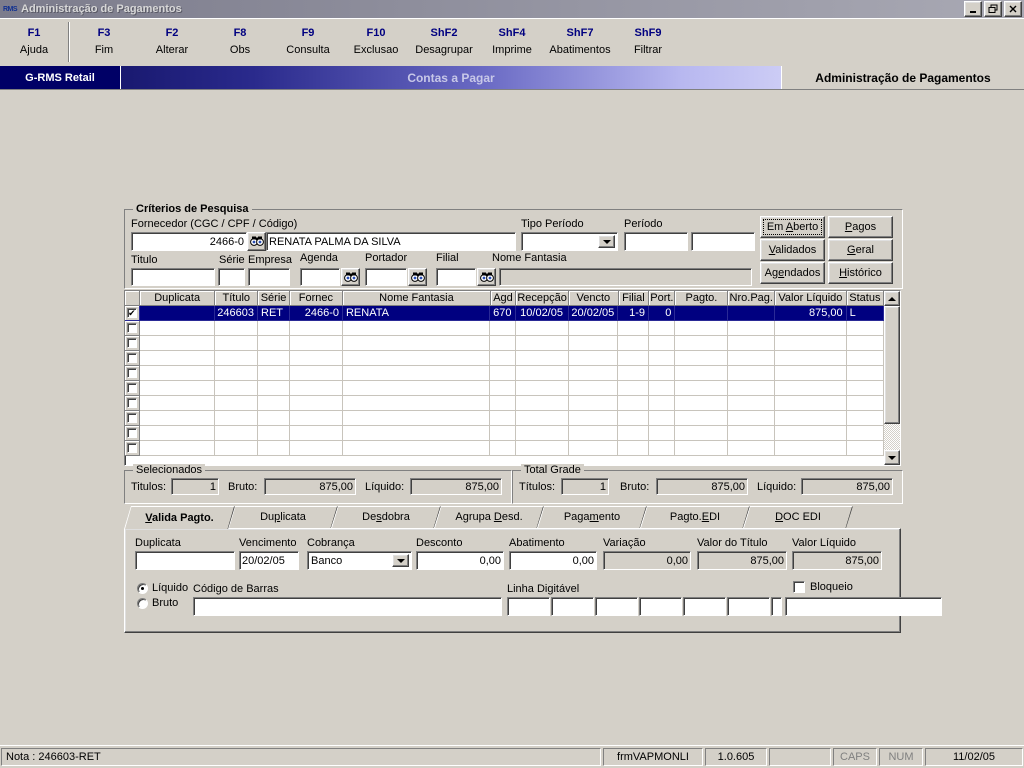 Image resolution: width=1024 pixels, height=768 pixels. I want to click on tab-doc-edi: DOC EDI, so click(798, 517).